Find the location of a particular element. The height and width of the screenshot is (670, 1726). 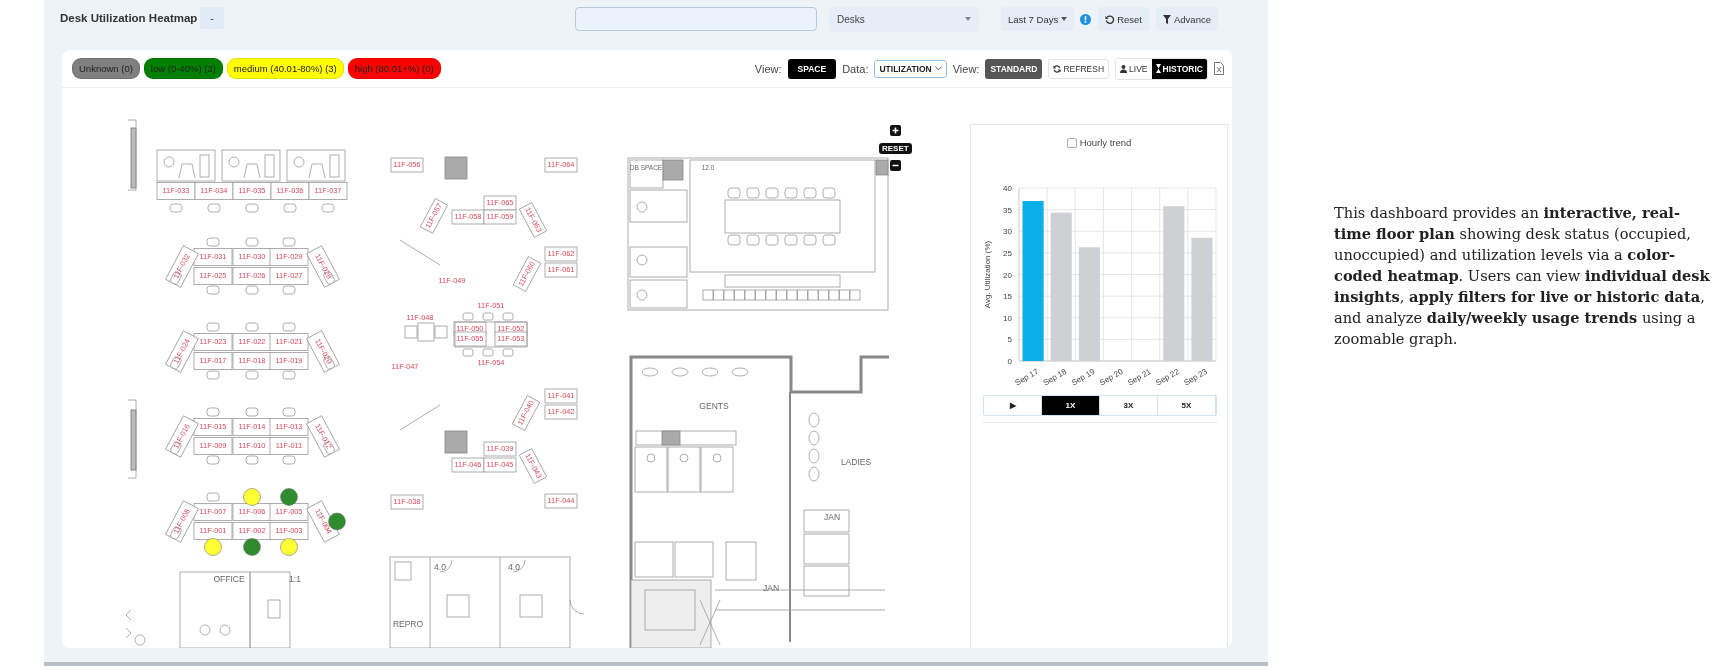

room-label: LADIES is located at coordinates (856, 462).